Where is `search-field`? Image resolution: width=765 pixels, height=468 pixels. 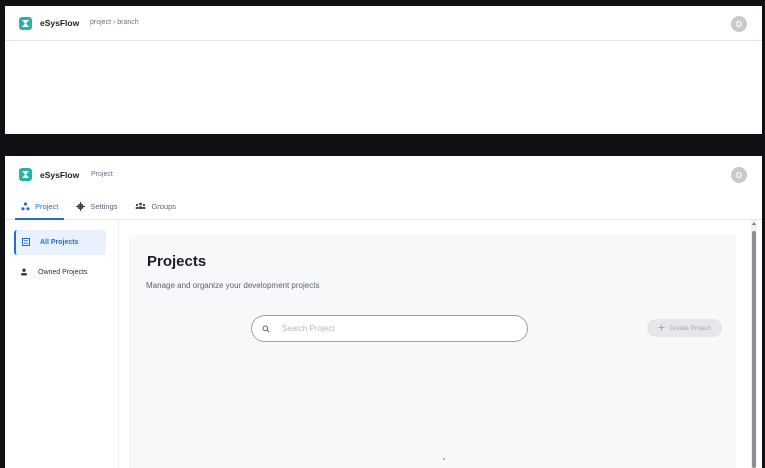
search-field is located at coordinates (389, 328).